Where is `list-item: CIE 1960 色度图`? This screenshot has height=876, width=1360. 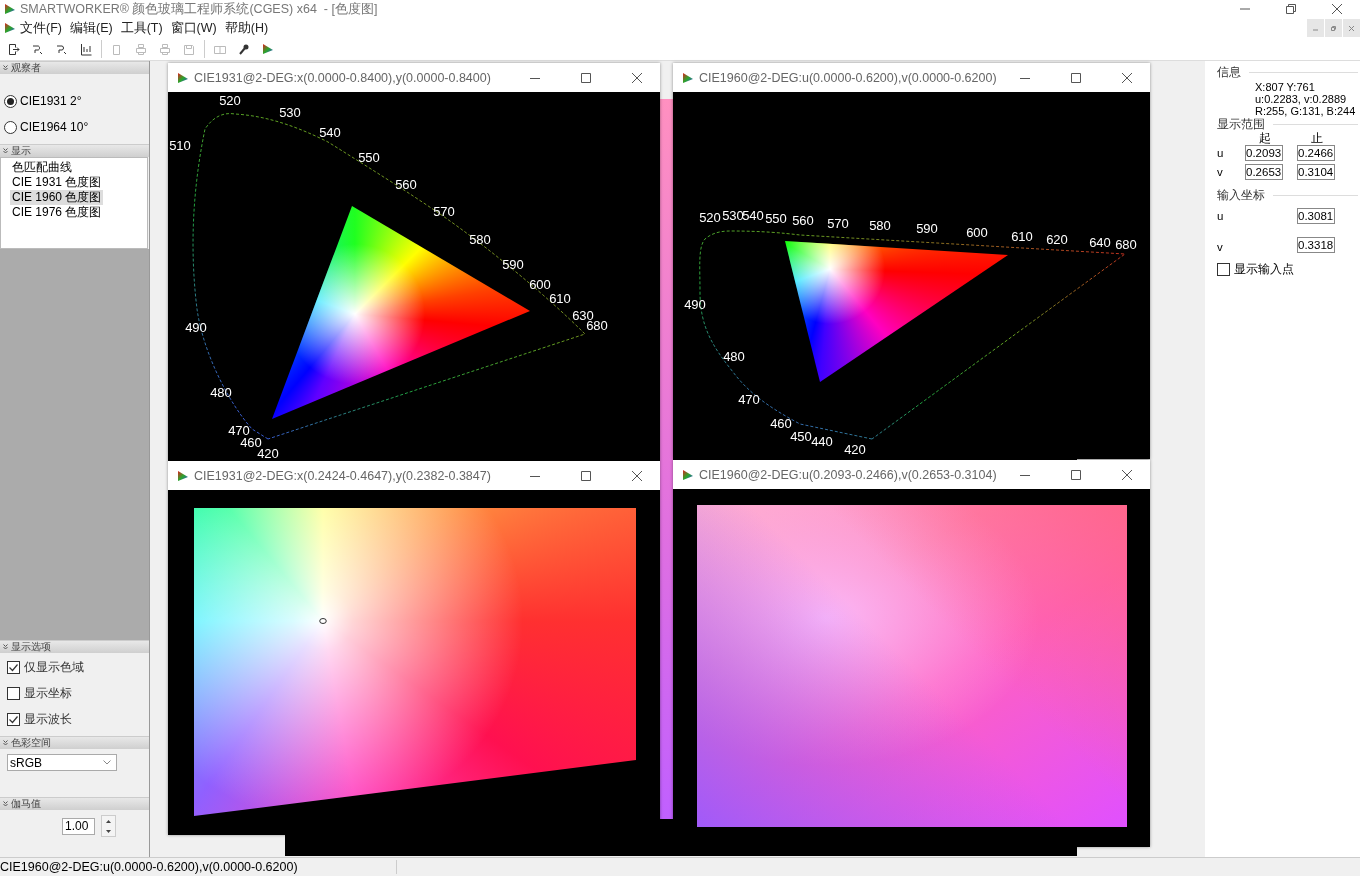
list-item: CIE 1960 色度图 is located at coordinates (57, 197).